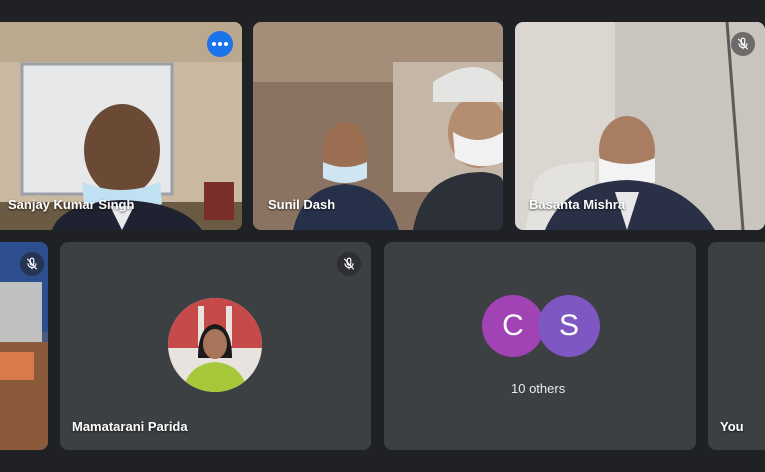 Image resolution: width=765 pixels, height=472 pixels. What do you see at coordinates (71, 204) in the screenshot?
I see `participant-name: Sanjay Kumar Singh` at bounding box center [71, 204].